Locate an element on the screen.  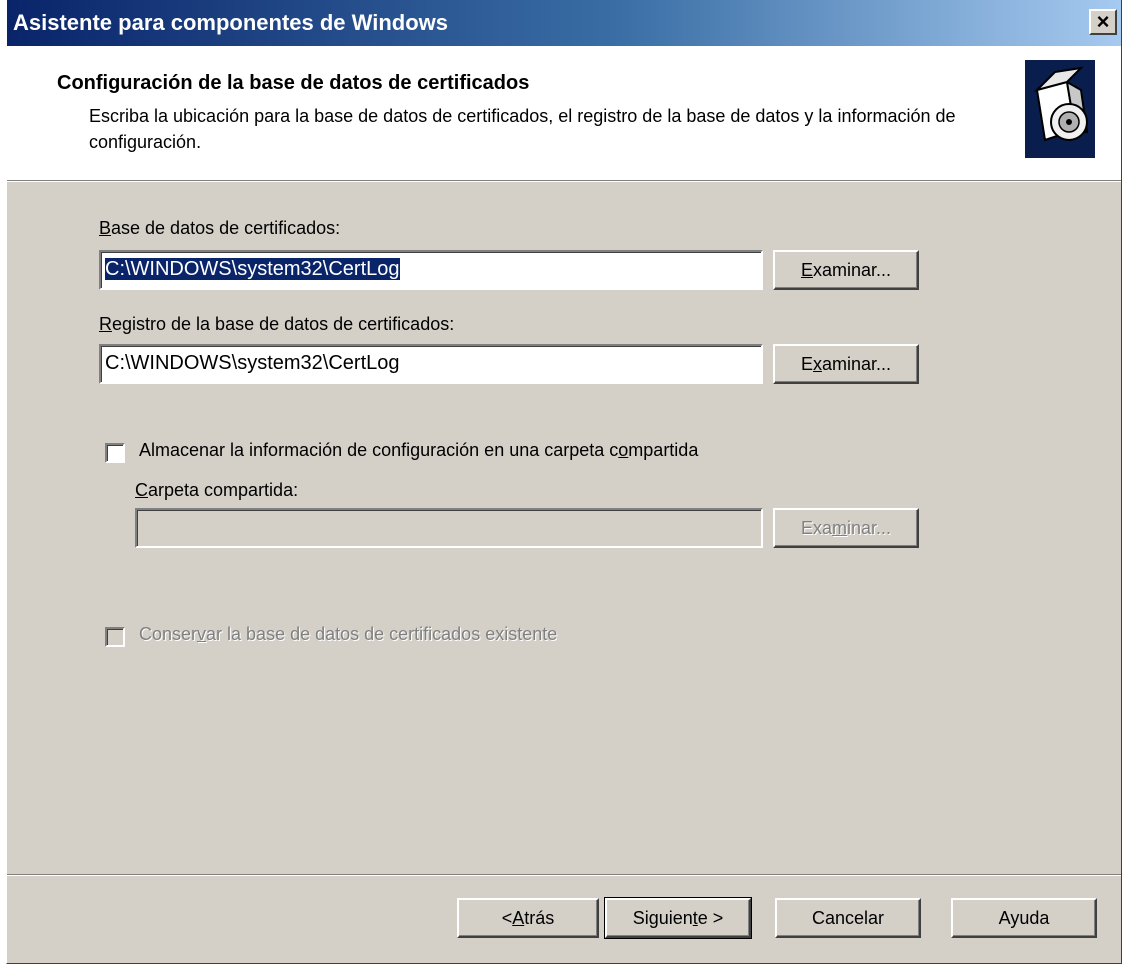
back-text: trás is located at coordinates (539, 917).